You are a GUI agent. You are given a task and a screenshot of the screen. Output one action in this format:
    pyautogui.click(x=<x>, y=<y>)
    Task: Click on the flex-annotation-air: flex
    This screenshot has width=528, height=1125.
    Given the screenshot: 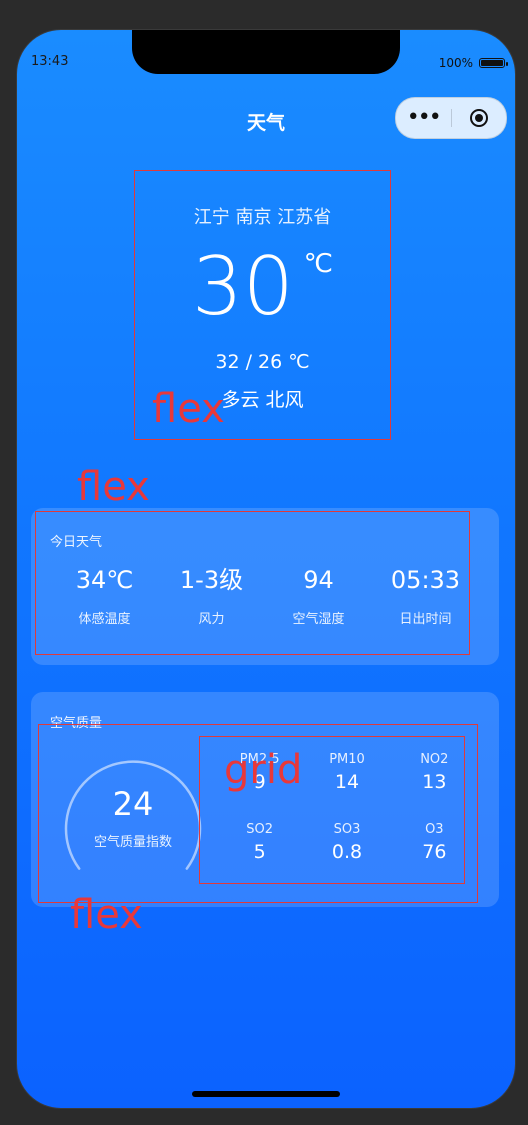 What is the action you would take?
    pyautogui.click(x=106, y=915)
    